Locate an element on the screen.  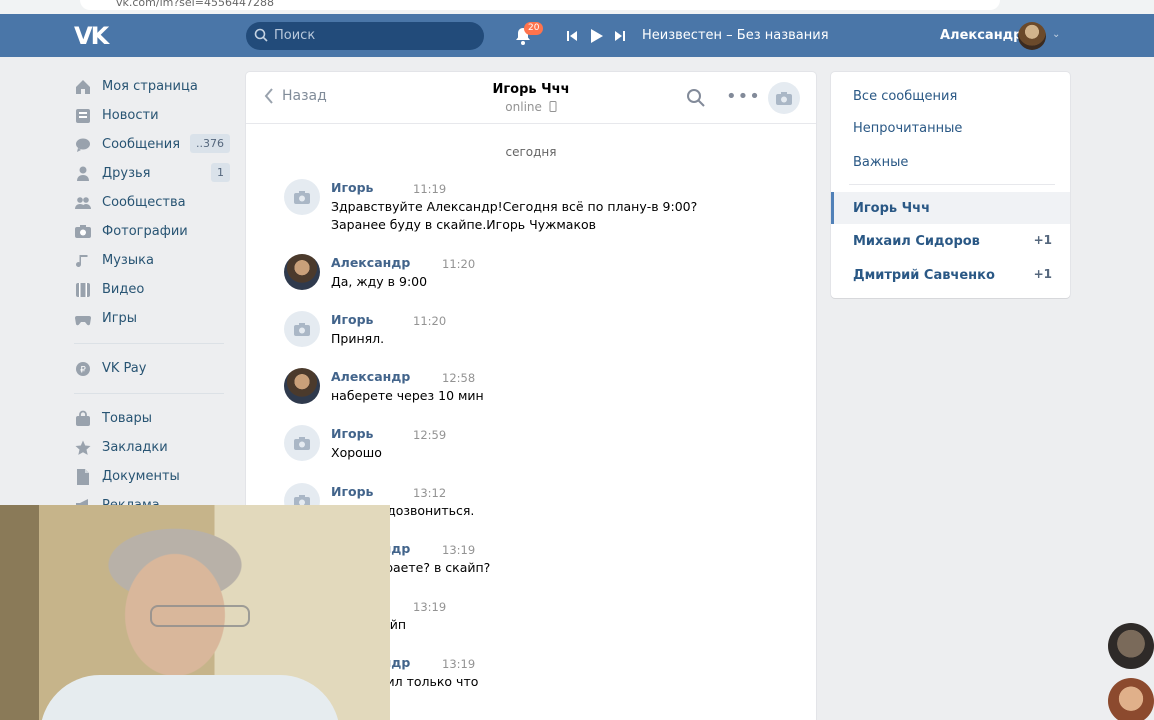
friends-icon is located at coordinates (83, 174).